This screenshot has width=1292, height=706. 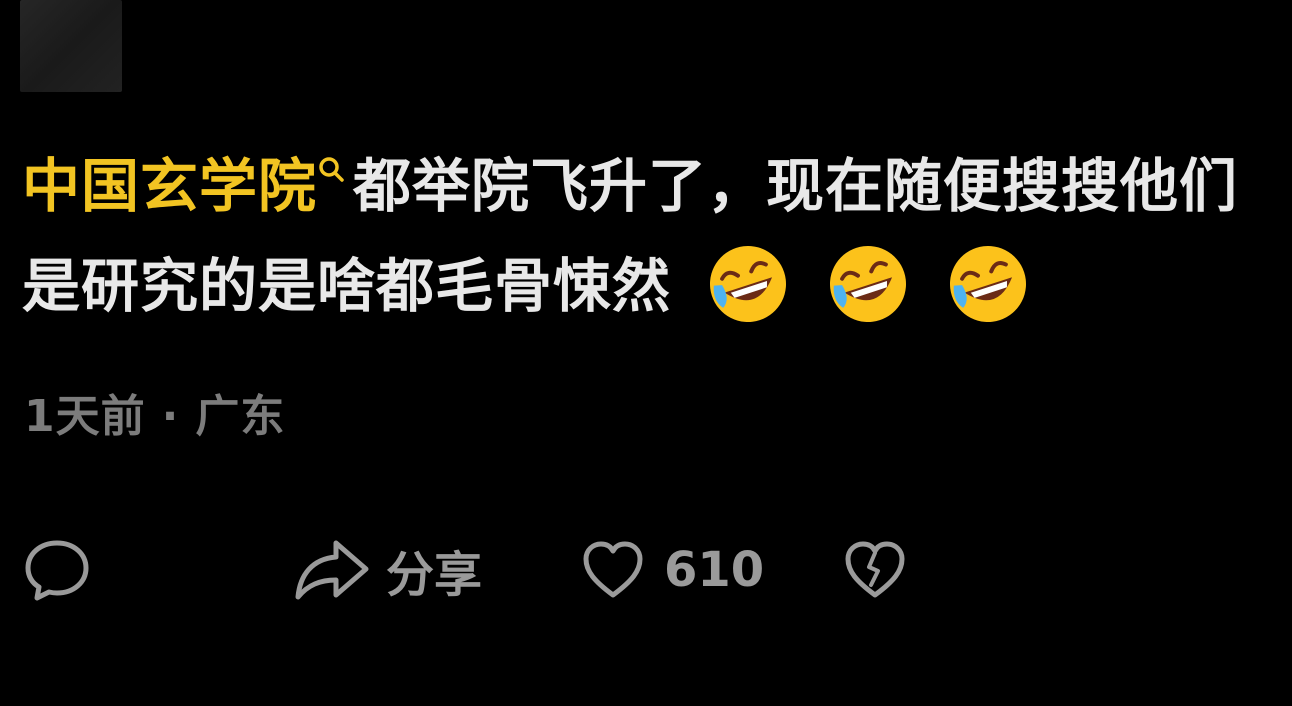 I want to click on share-label: 分享, so click(x=434, y=575).